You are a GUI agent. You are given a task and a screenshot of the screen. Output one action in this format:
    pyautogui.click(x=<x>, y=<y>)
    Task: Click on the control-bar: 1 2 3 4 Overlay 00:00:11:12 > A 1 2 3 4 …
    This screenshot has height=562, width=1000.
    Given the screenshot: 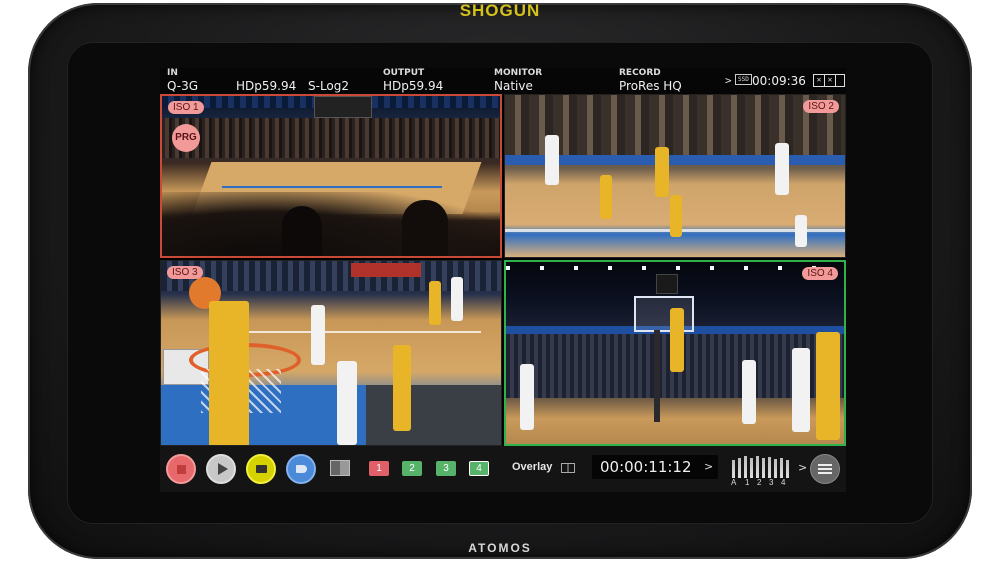 What is the action you would take?
    pyautogui.click(x=503, y=469)
    